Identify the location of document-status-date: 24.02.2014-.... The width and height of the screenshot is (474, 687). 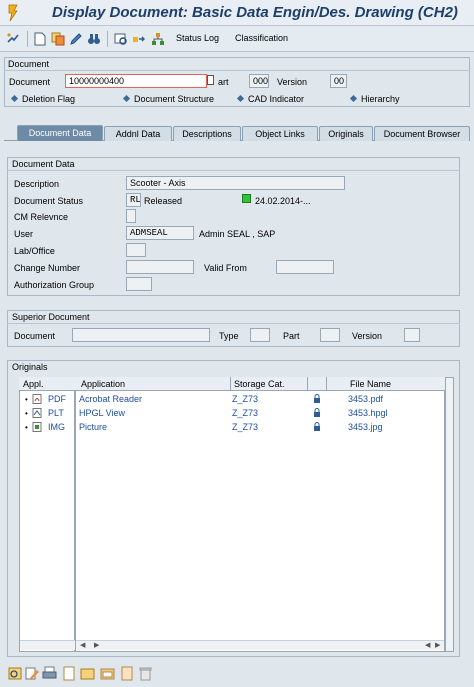
(283, 201).